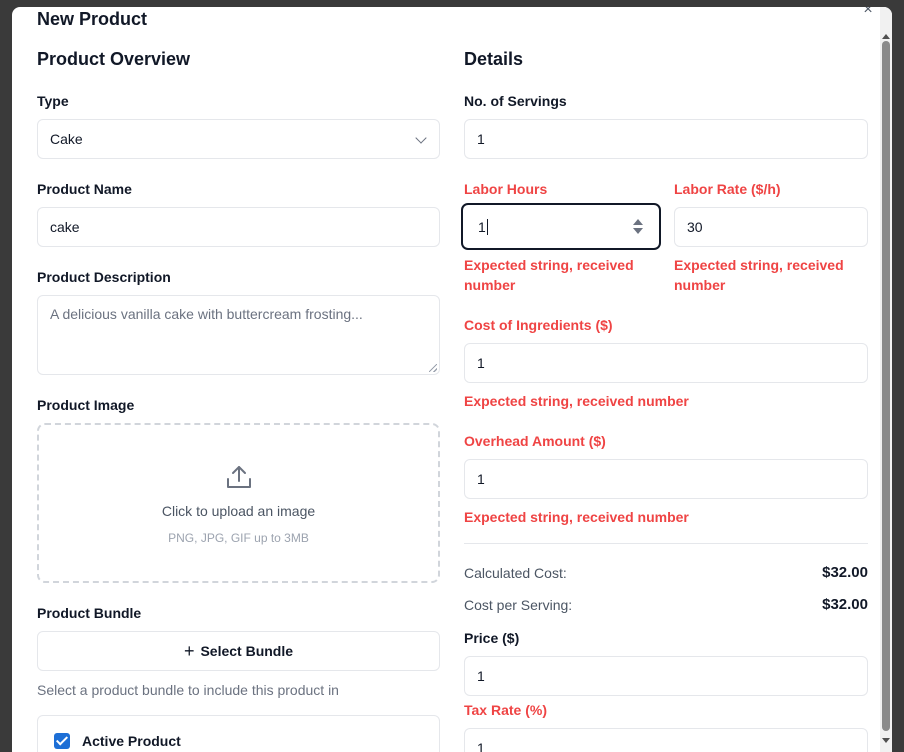  I want to click on product-image-label: Product Image, so click(86, 405).